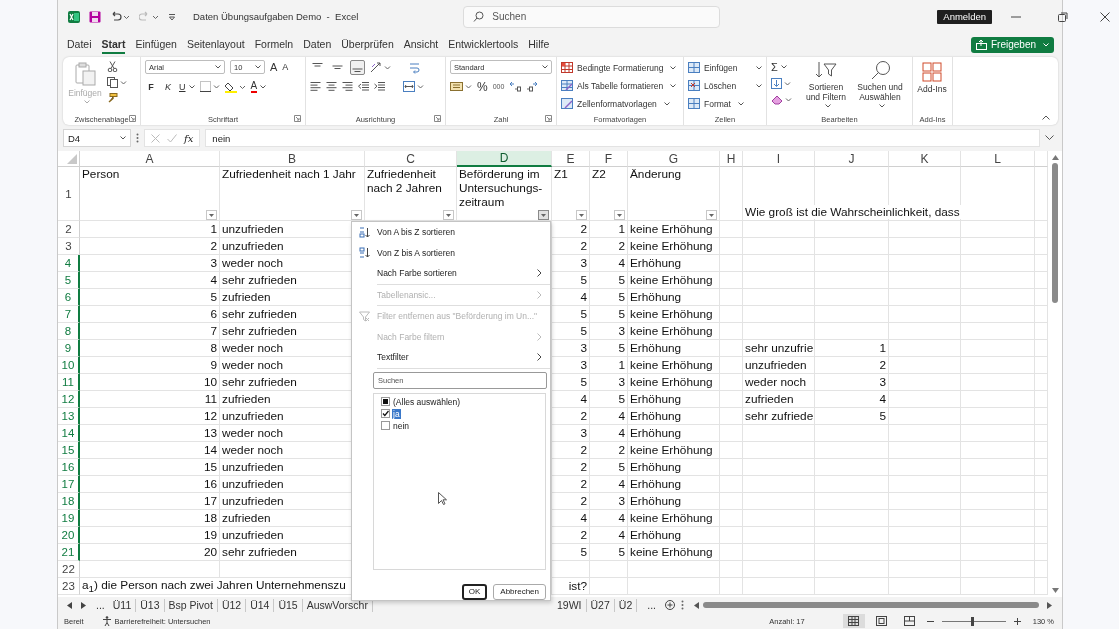 The height and width of the screenshot is (629, 1119). I want to click on cell-text: 9, so click(213, 365).